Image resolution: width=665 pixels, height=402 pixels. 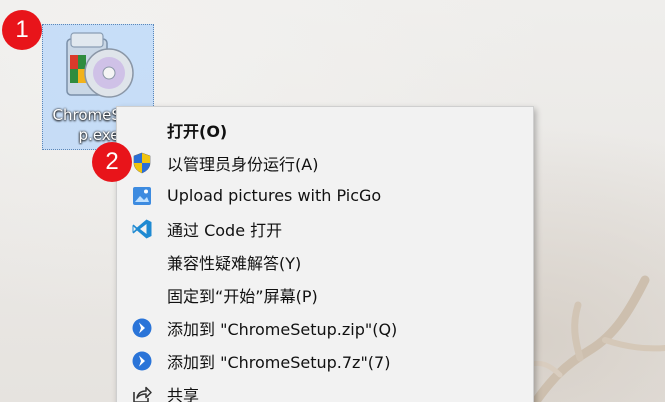 I want to click on menu-item-label: 打开(O), so click(x=197, y=131).